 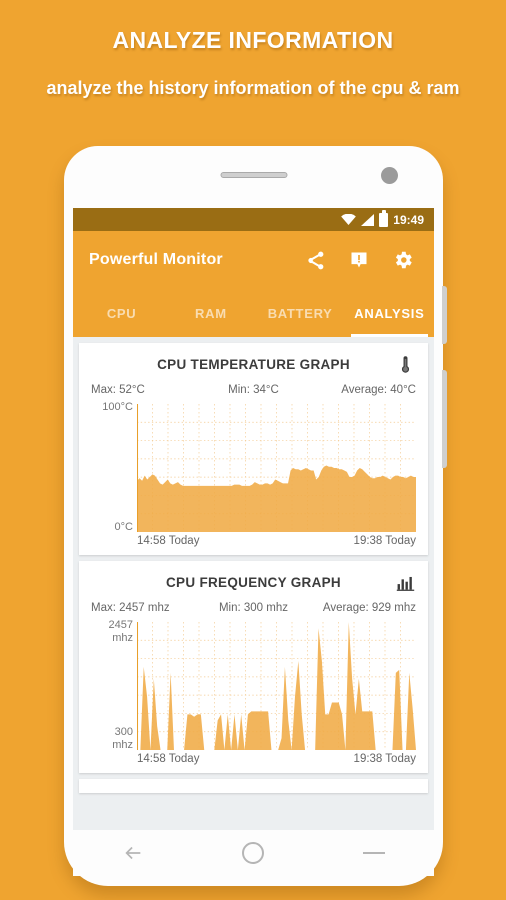 What do you see at coordinates (253, 260) in the screenshot?
I see `app-toolbar: Powerful Monitor` at bounding box center [253, 260].